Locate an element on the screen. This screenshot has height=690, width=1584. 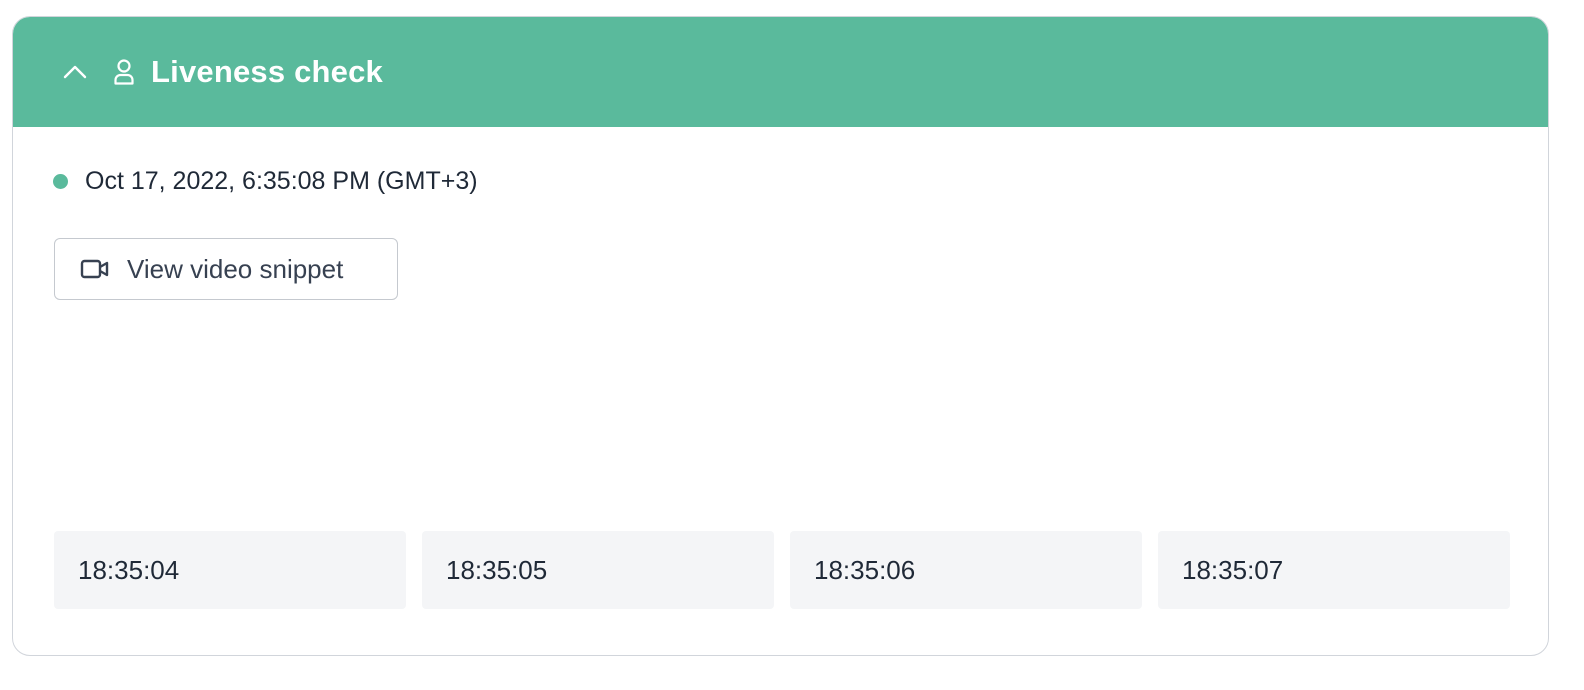
frame-time: 18:35:07 is located at coordinates (1233, 569).